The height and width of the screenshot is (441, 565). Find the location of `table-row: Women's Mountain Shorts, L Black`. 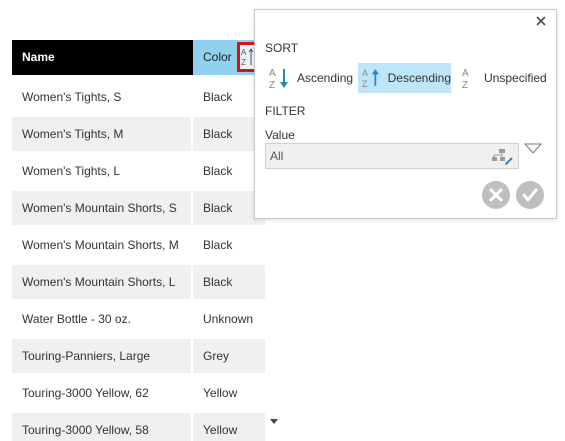

table-row: Women's Mountain Shorts, L Black is located at coordinates (138, 282).